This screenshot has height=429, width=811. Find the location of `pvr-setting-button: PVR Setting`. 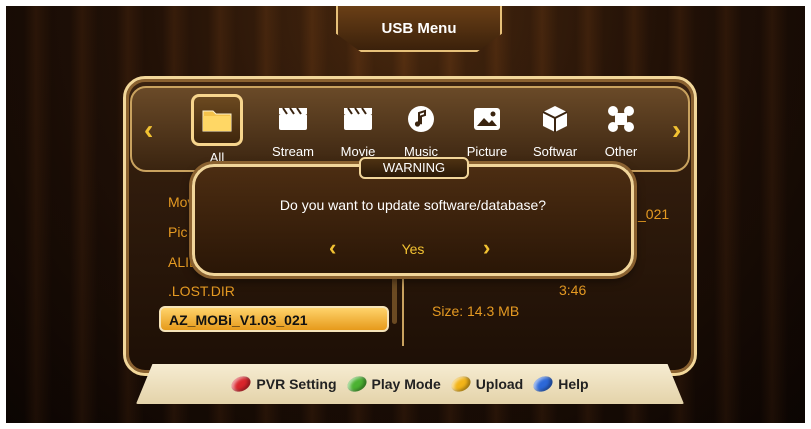

pvr-setting-button: PVR Setting is located at coordinates (283, 384).